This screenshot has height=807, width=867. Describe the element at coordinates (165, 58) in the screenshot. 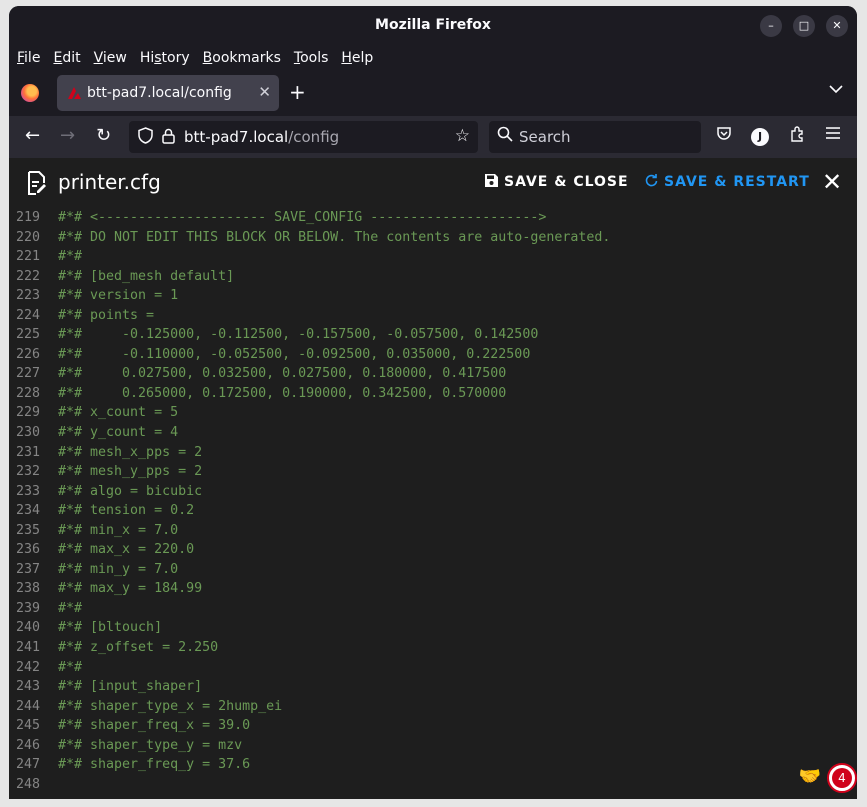

I see `menu-history: History` at that location.